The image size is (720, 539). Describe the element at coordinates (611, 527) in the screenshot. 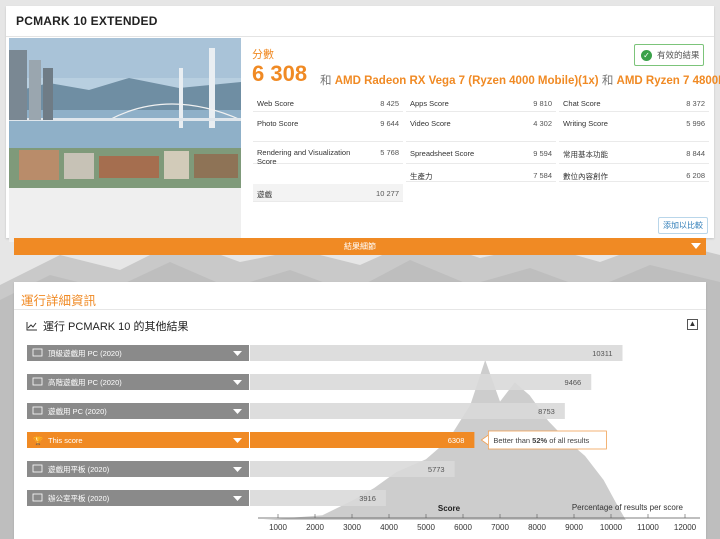

I see `x-tick-label: 10000` at that location.